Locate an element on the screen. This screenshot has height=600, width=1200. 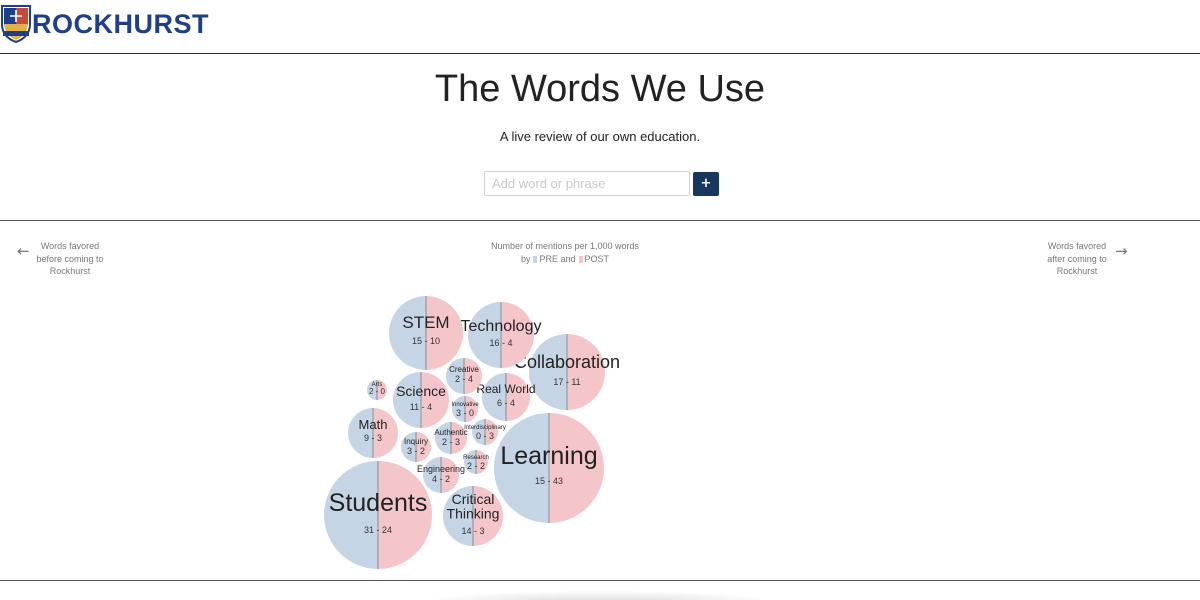
bubble-count-label: 4 - 2 is located at coordinates (441, 479).